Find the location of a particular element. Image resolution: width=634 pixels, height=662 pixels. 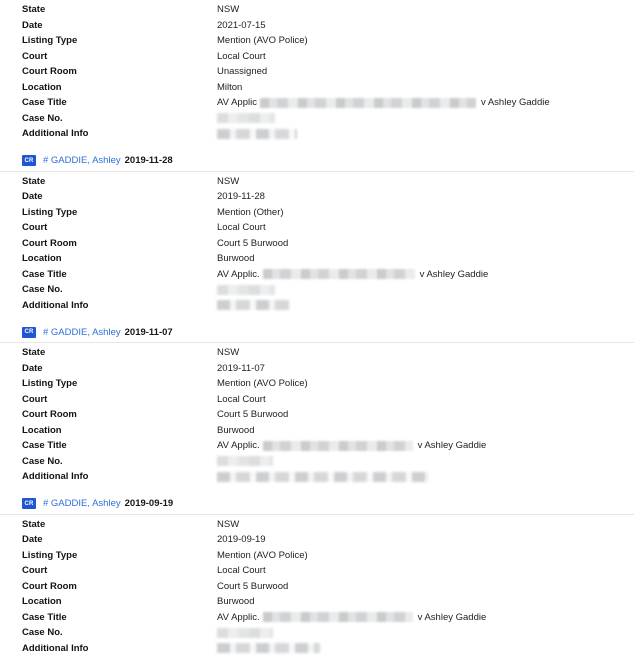

record-header: CR# GADDIE, Ashley2019-11-28 is located at coordinates (317, 161).